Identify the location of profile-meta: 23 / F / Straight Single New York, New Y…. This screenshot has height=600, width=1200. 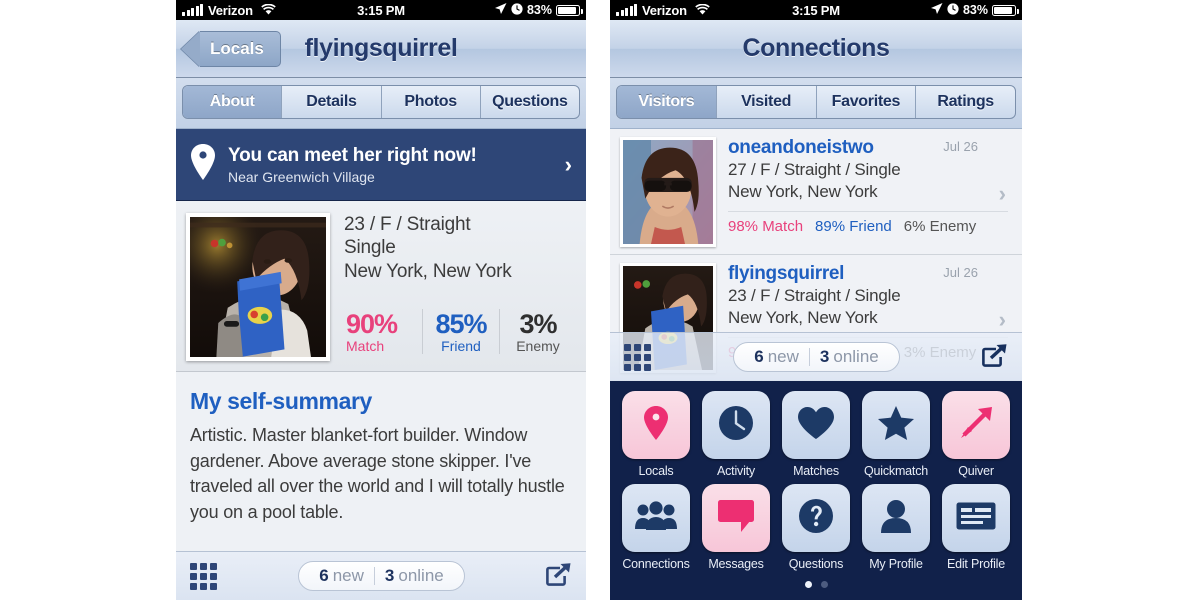
(453, 287).